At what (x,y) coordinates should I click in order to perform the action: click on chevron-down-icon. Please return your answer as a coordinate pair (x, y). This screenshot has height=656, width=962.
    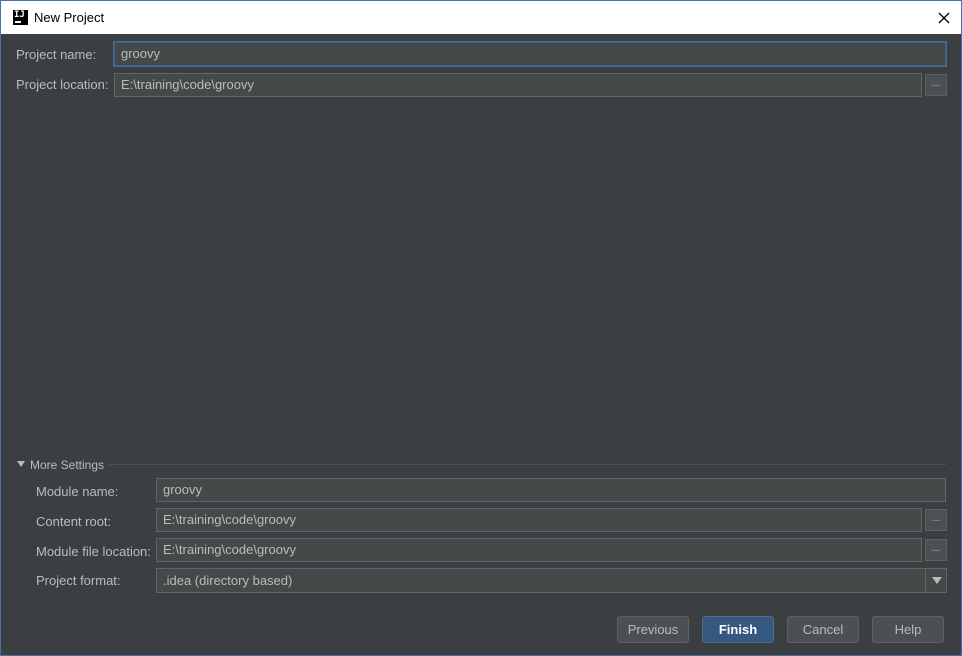
    Looking at the image, I should click on (937, 580).